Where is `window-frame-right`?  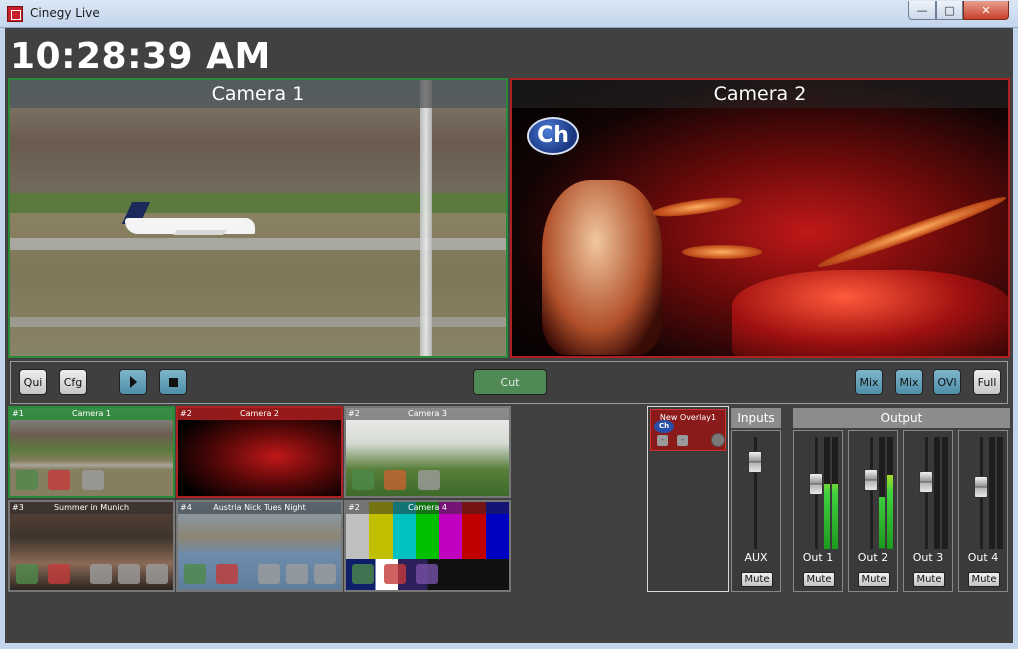
window-frame-right is located at coordinates (1015, 338).